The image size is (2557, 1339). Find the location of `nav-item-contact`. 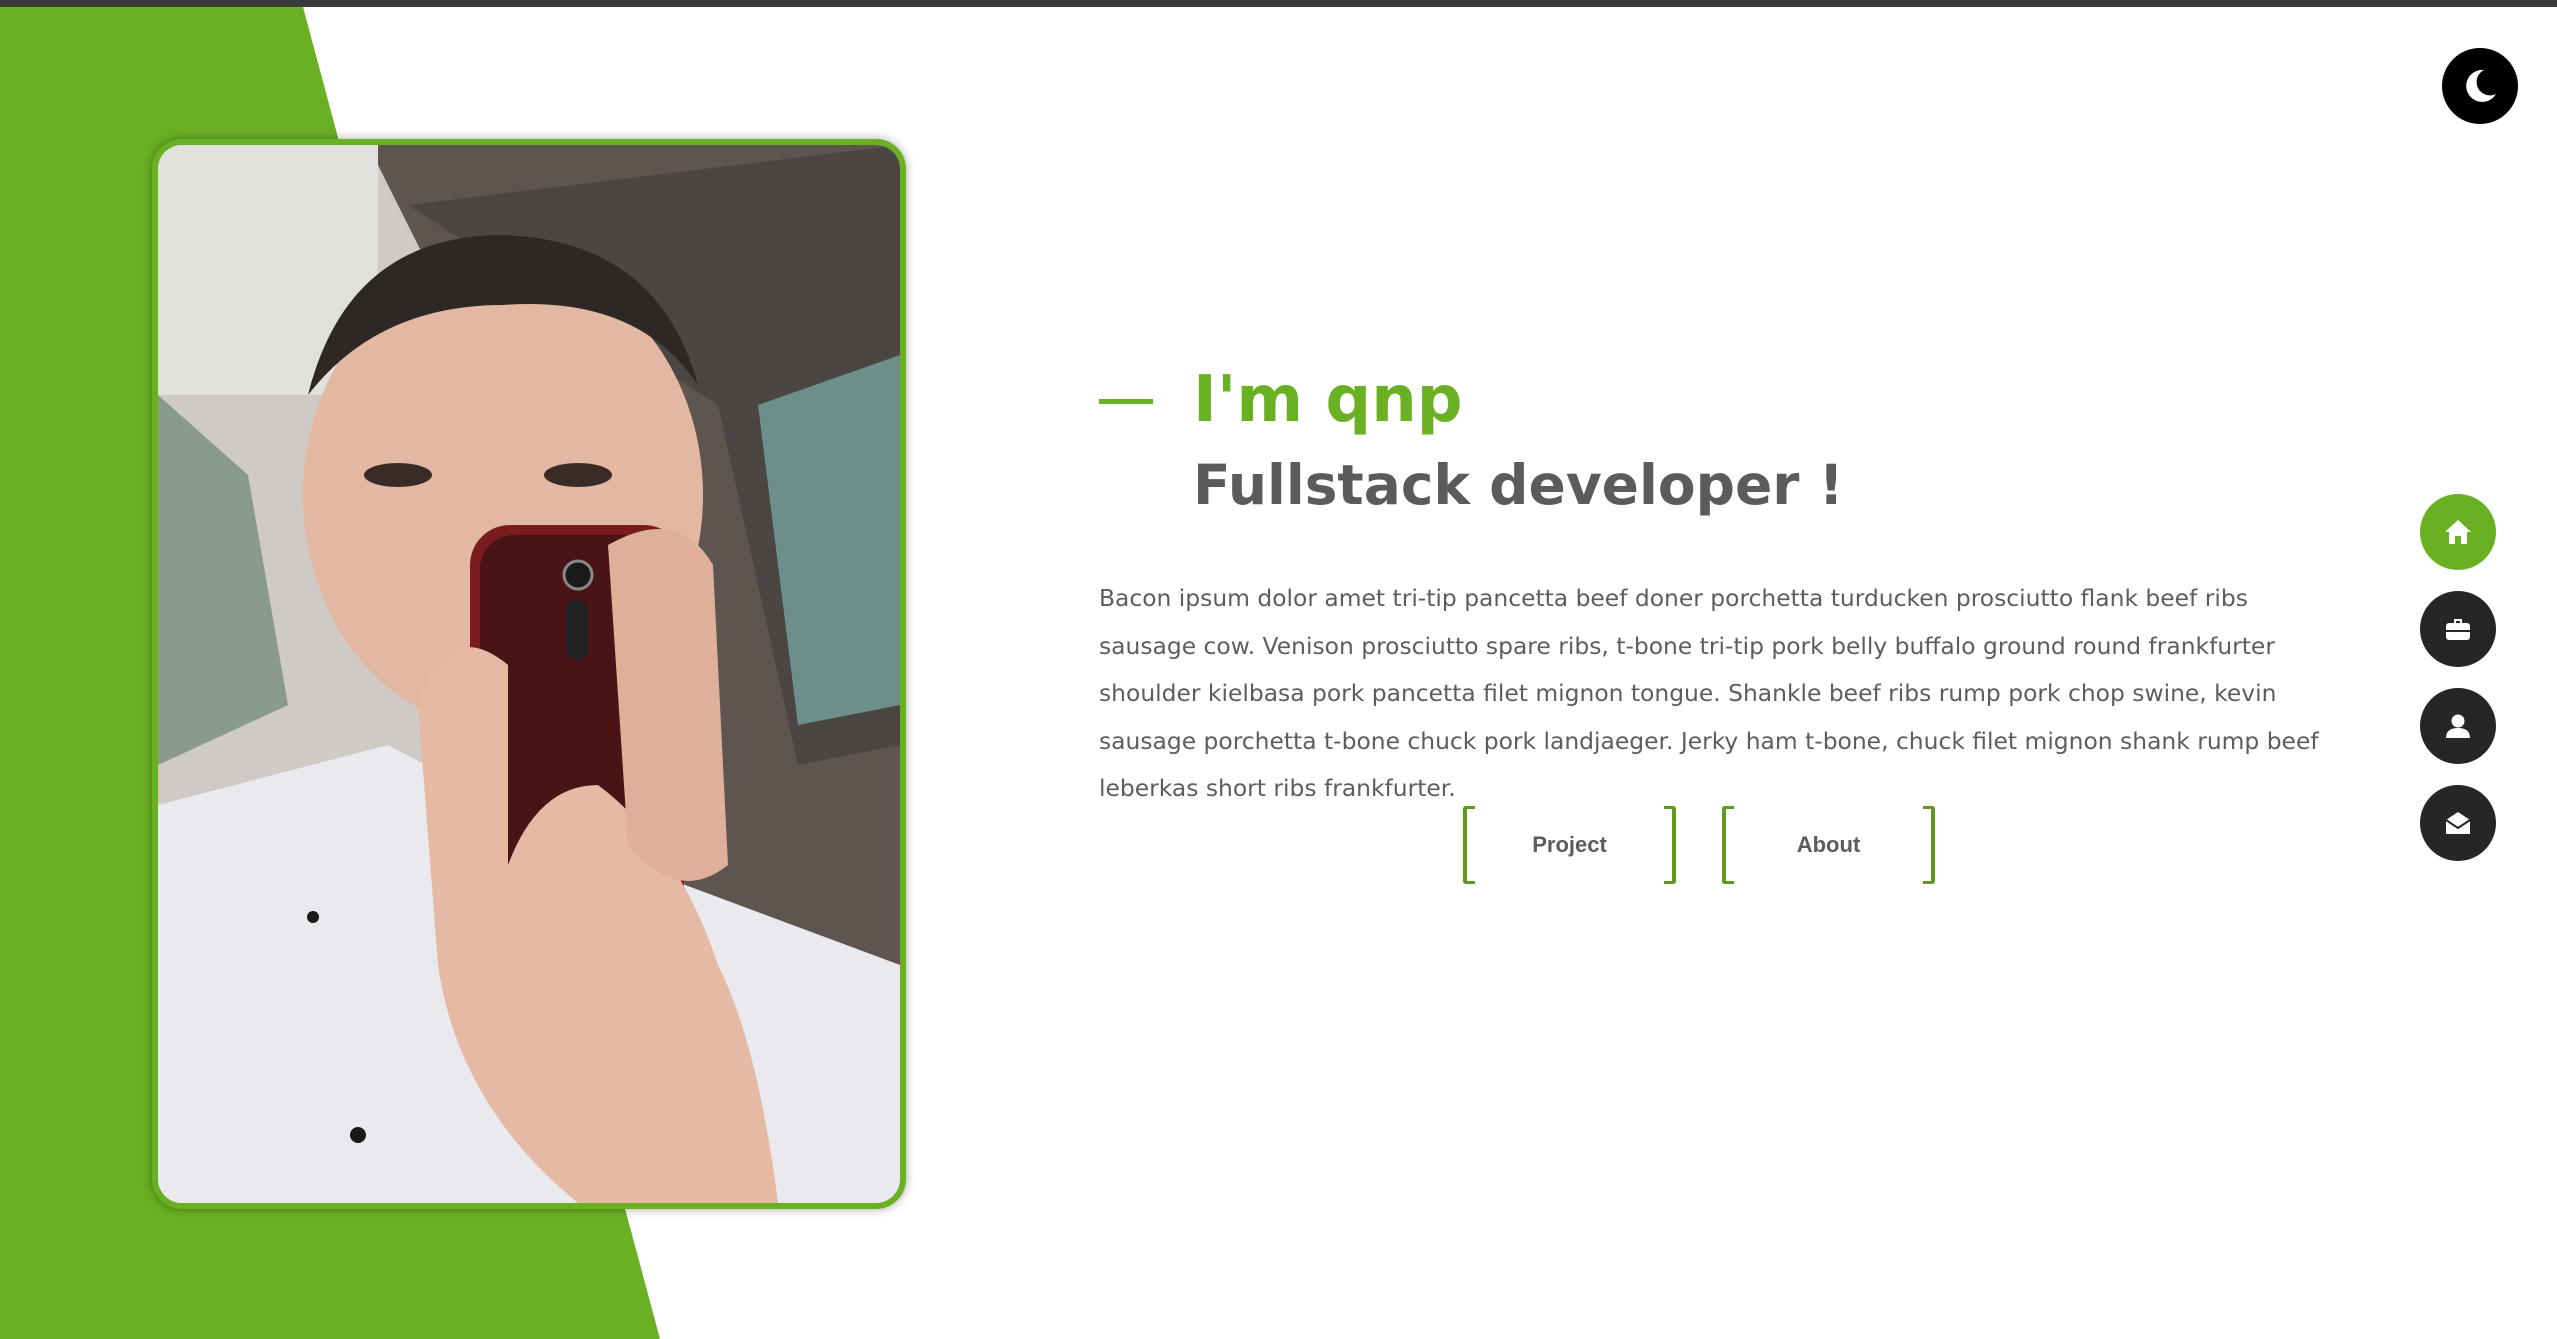

nav-item-contact is located at coordinates (2458, 823).